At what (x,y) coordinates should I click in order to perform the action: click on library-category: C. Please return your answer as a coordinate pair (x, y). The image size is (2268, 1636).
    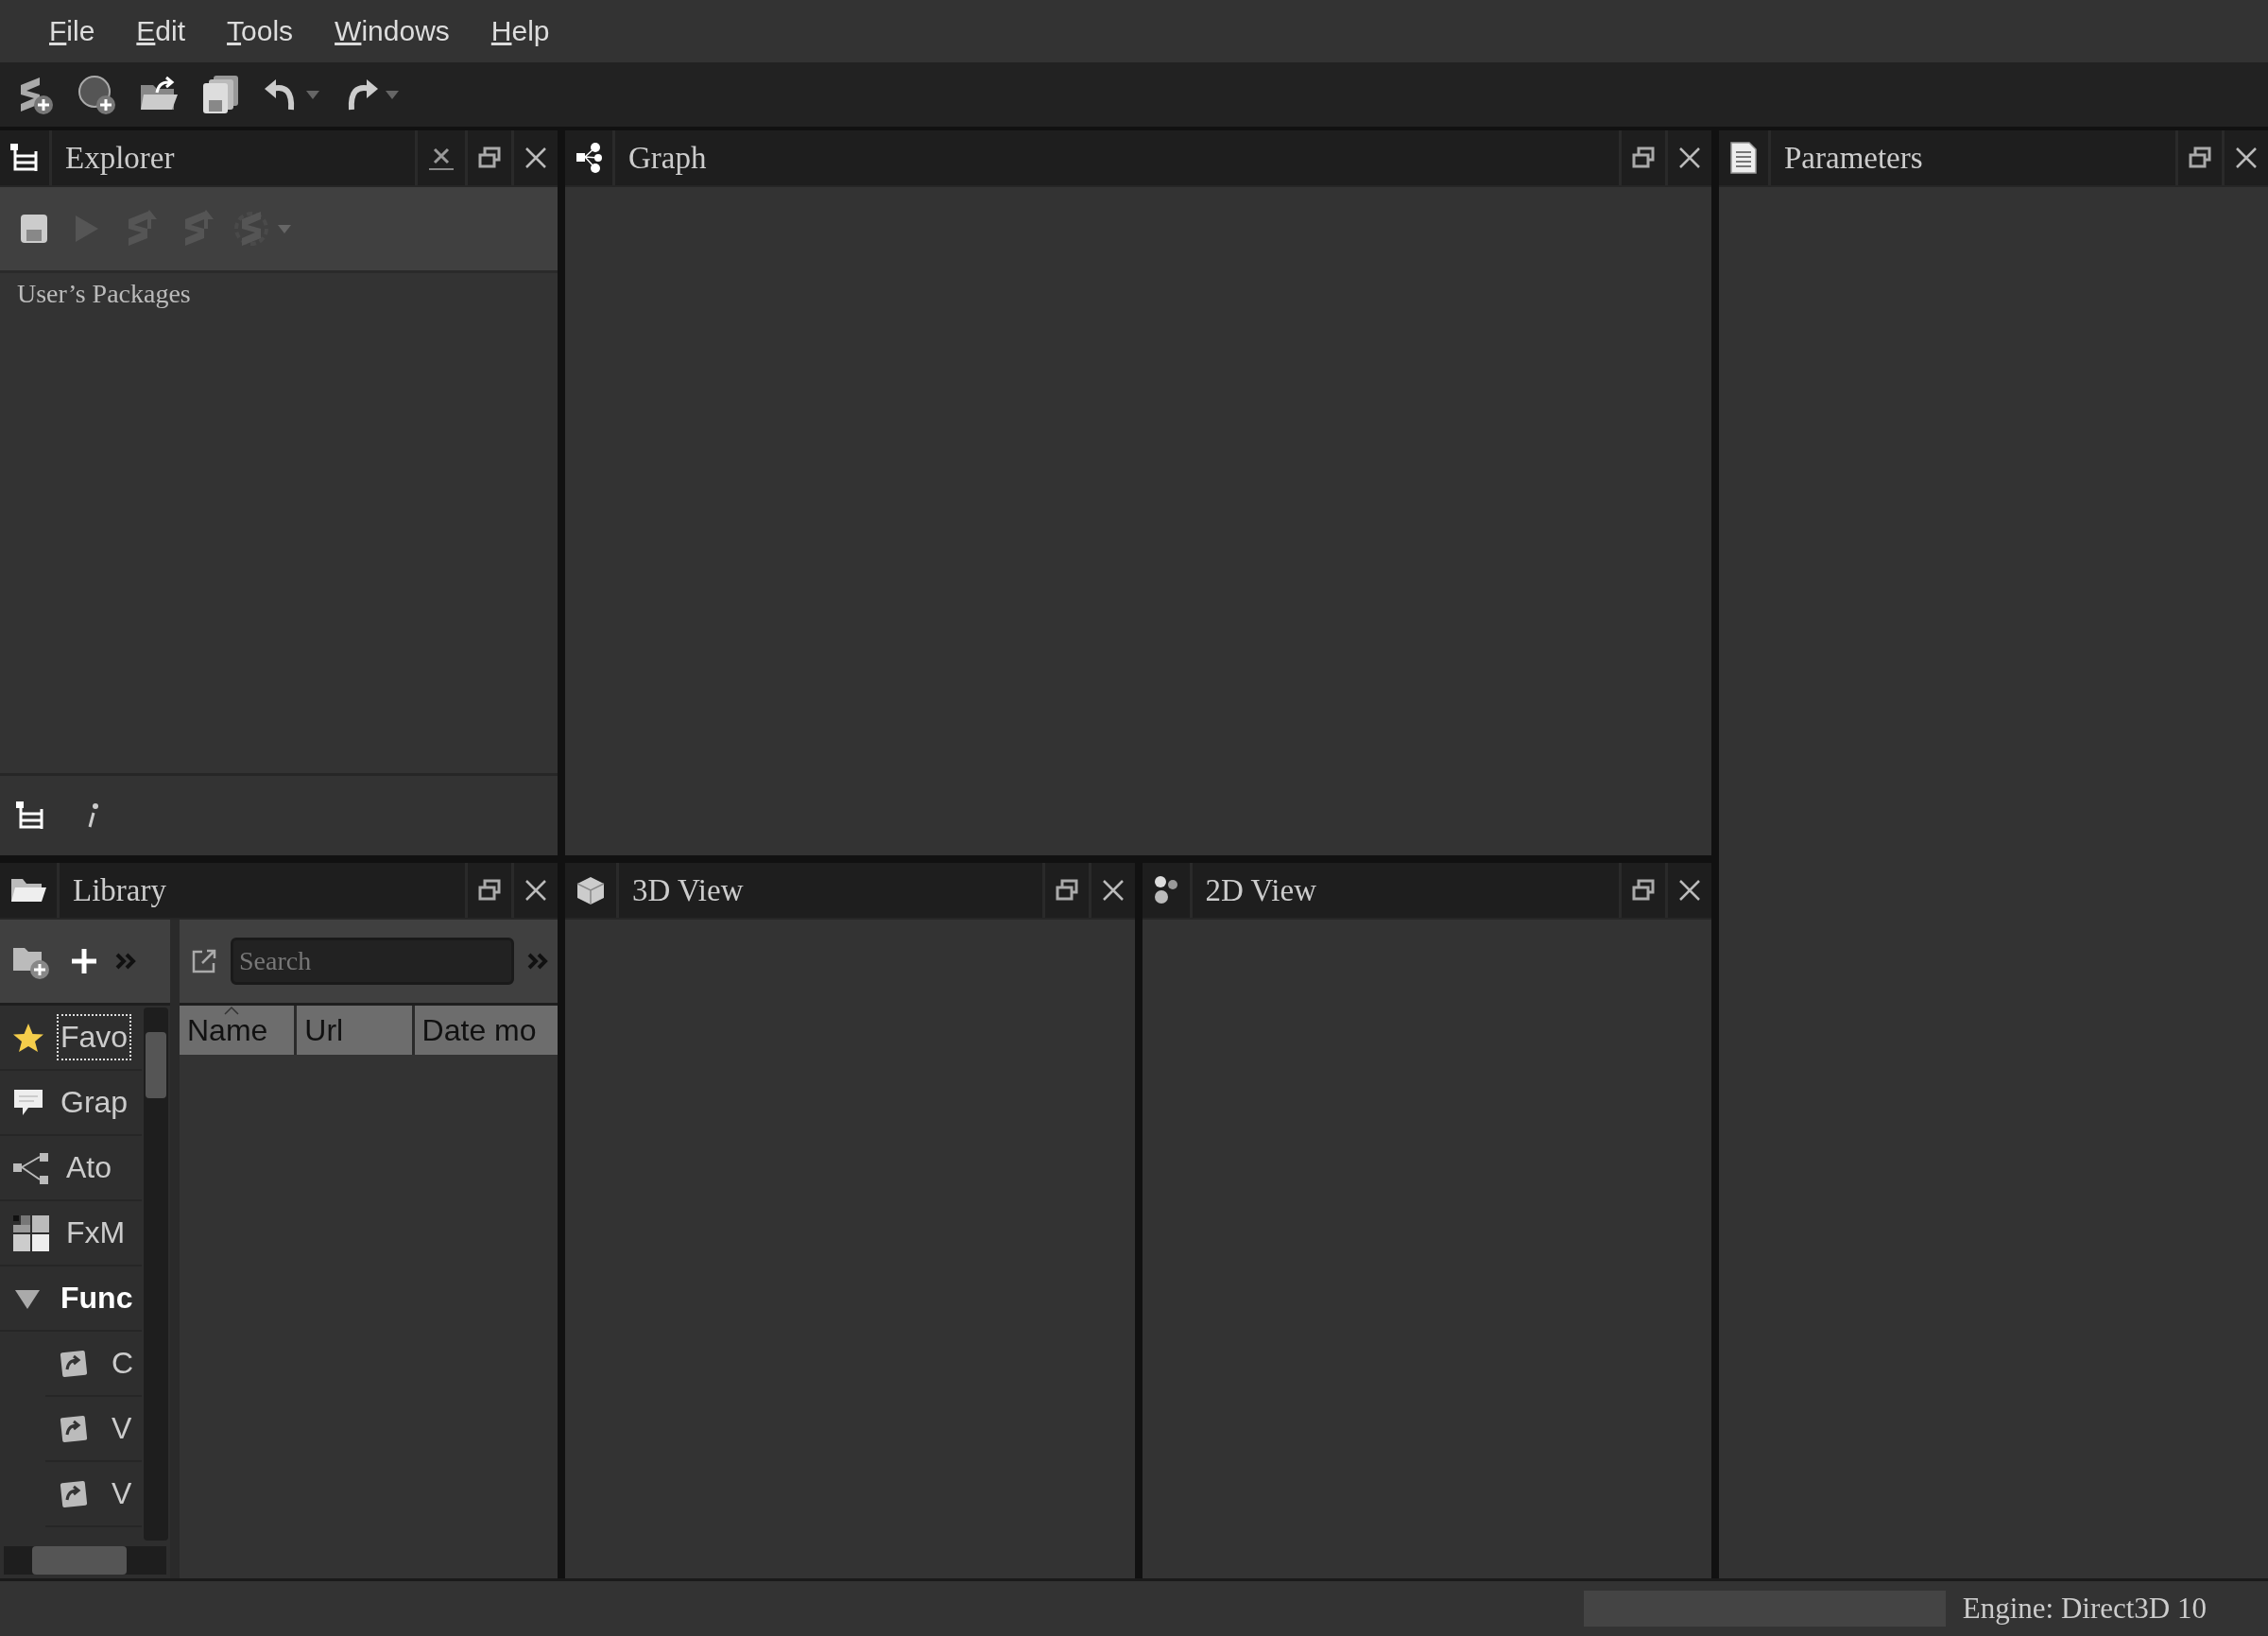
    Looking at the image, I should click on (123, 1363).